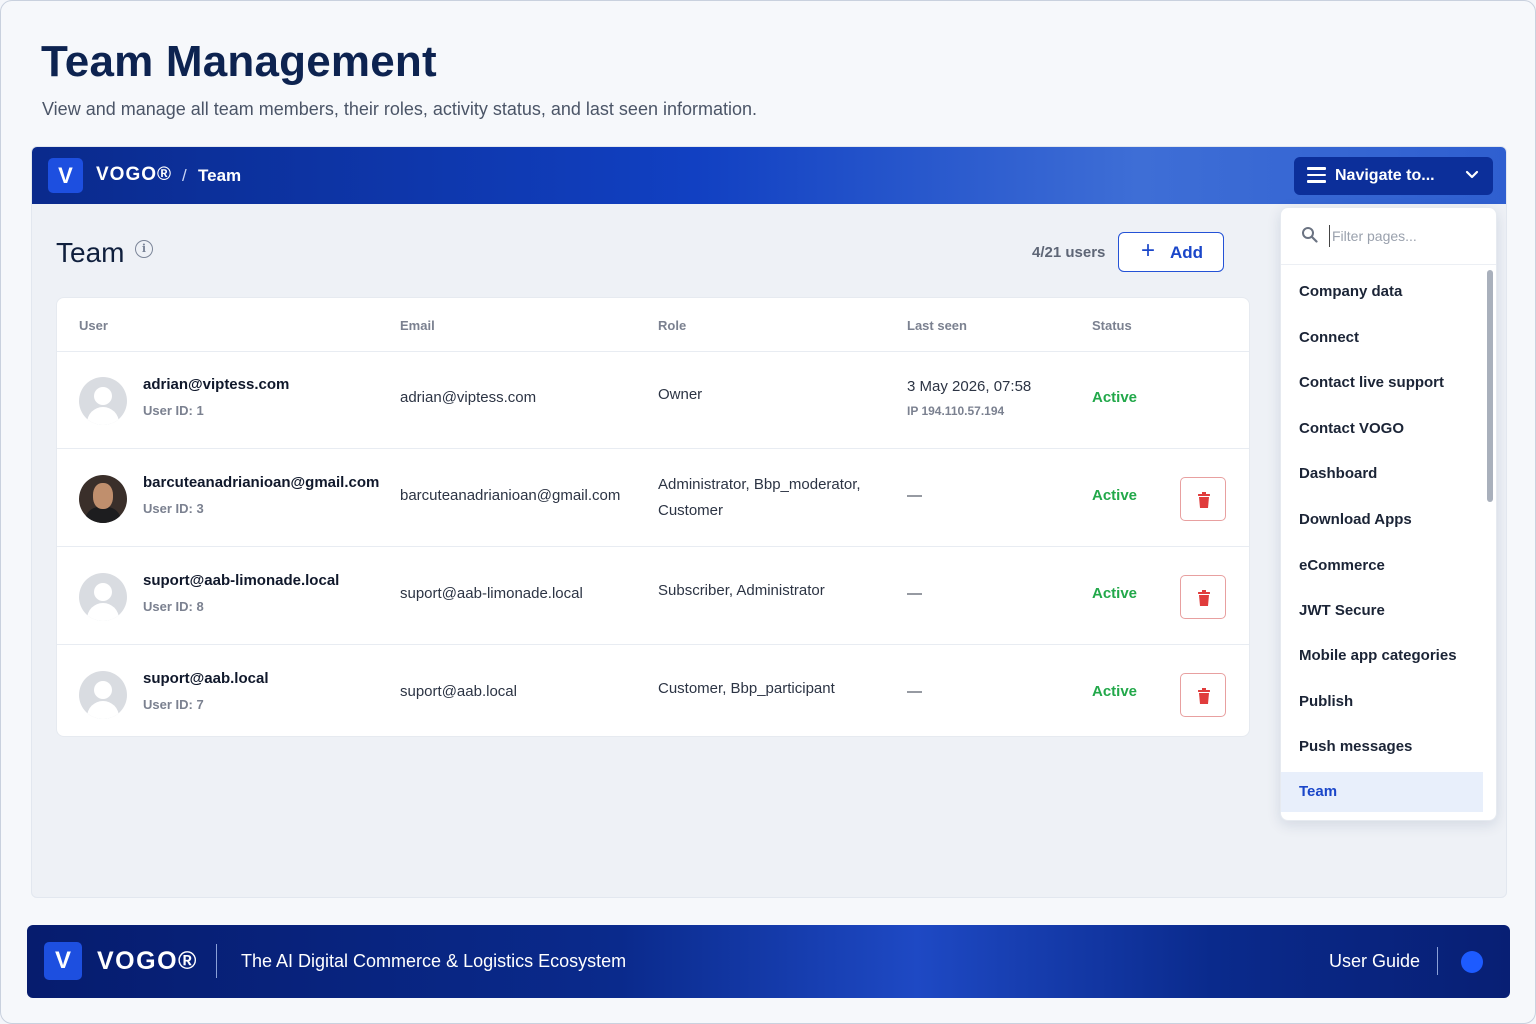 The height and width of the screenshot is (1024, 1536). I want to click on add-user-button: + Add, so click(1171, 252).